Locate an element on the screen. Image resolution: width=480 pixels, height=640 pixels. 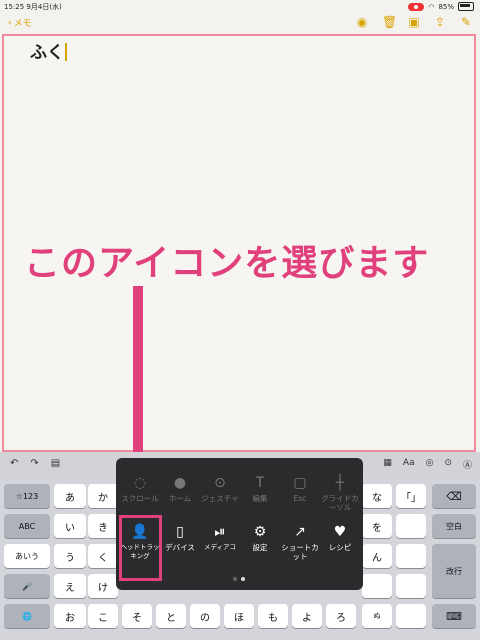
menu-item-edit: T 編集 is located at coordinates (260, 489).